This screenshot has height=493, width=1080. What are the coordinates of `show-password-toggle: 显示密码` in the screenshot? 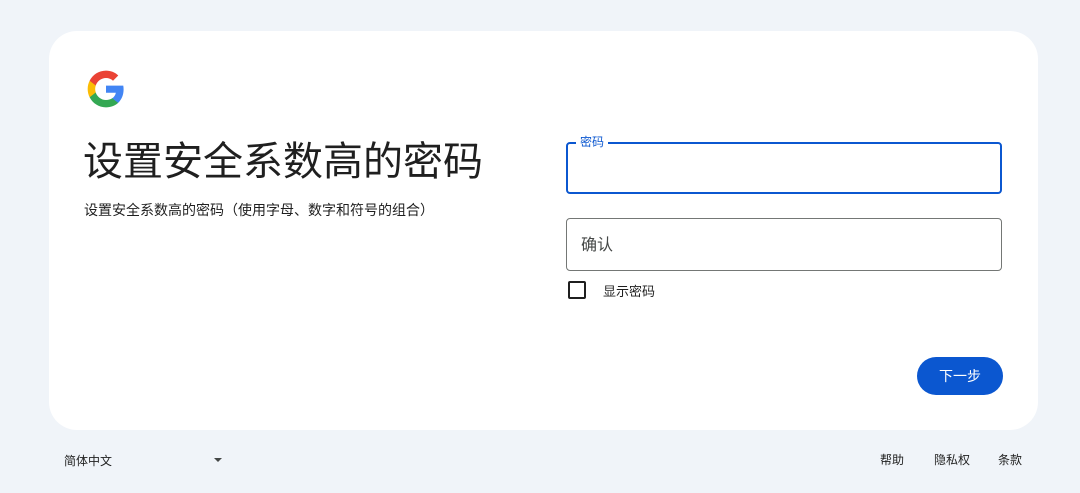 It's located at (611, 290).